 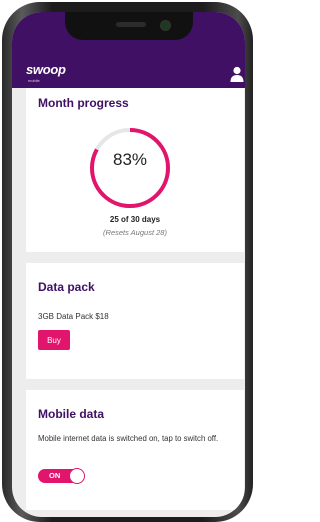 What do you see at coordinates (165, 25) in the screenshot?
I see `front-camera` at bounding box center [165, 25].